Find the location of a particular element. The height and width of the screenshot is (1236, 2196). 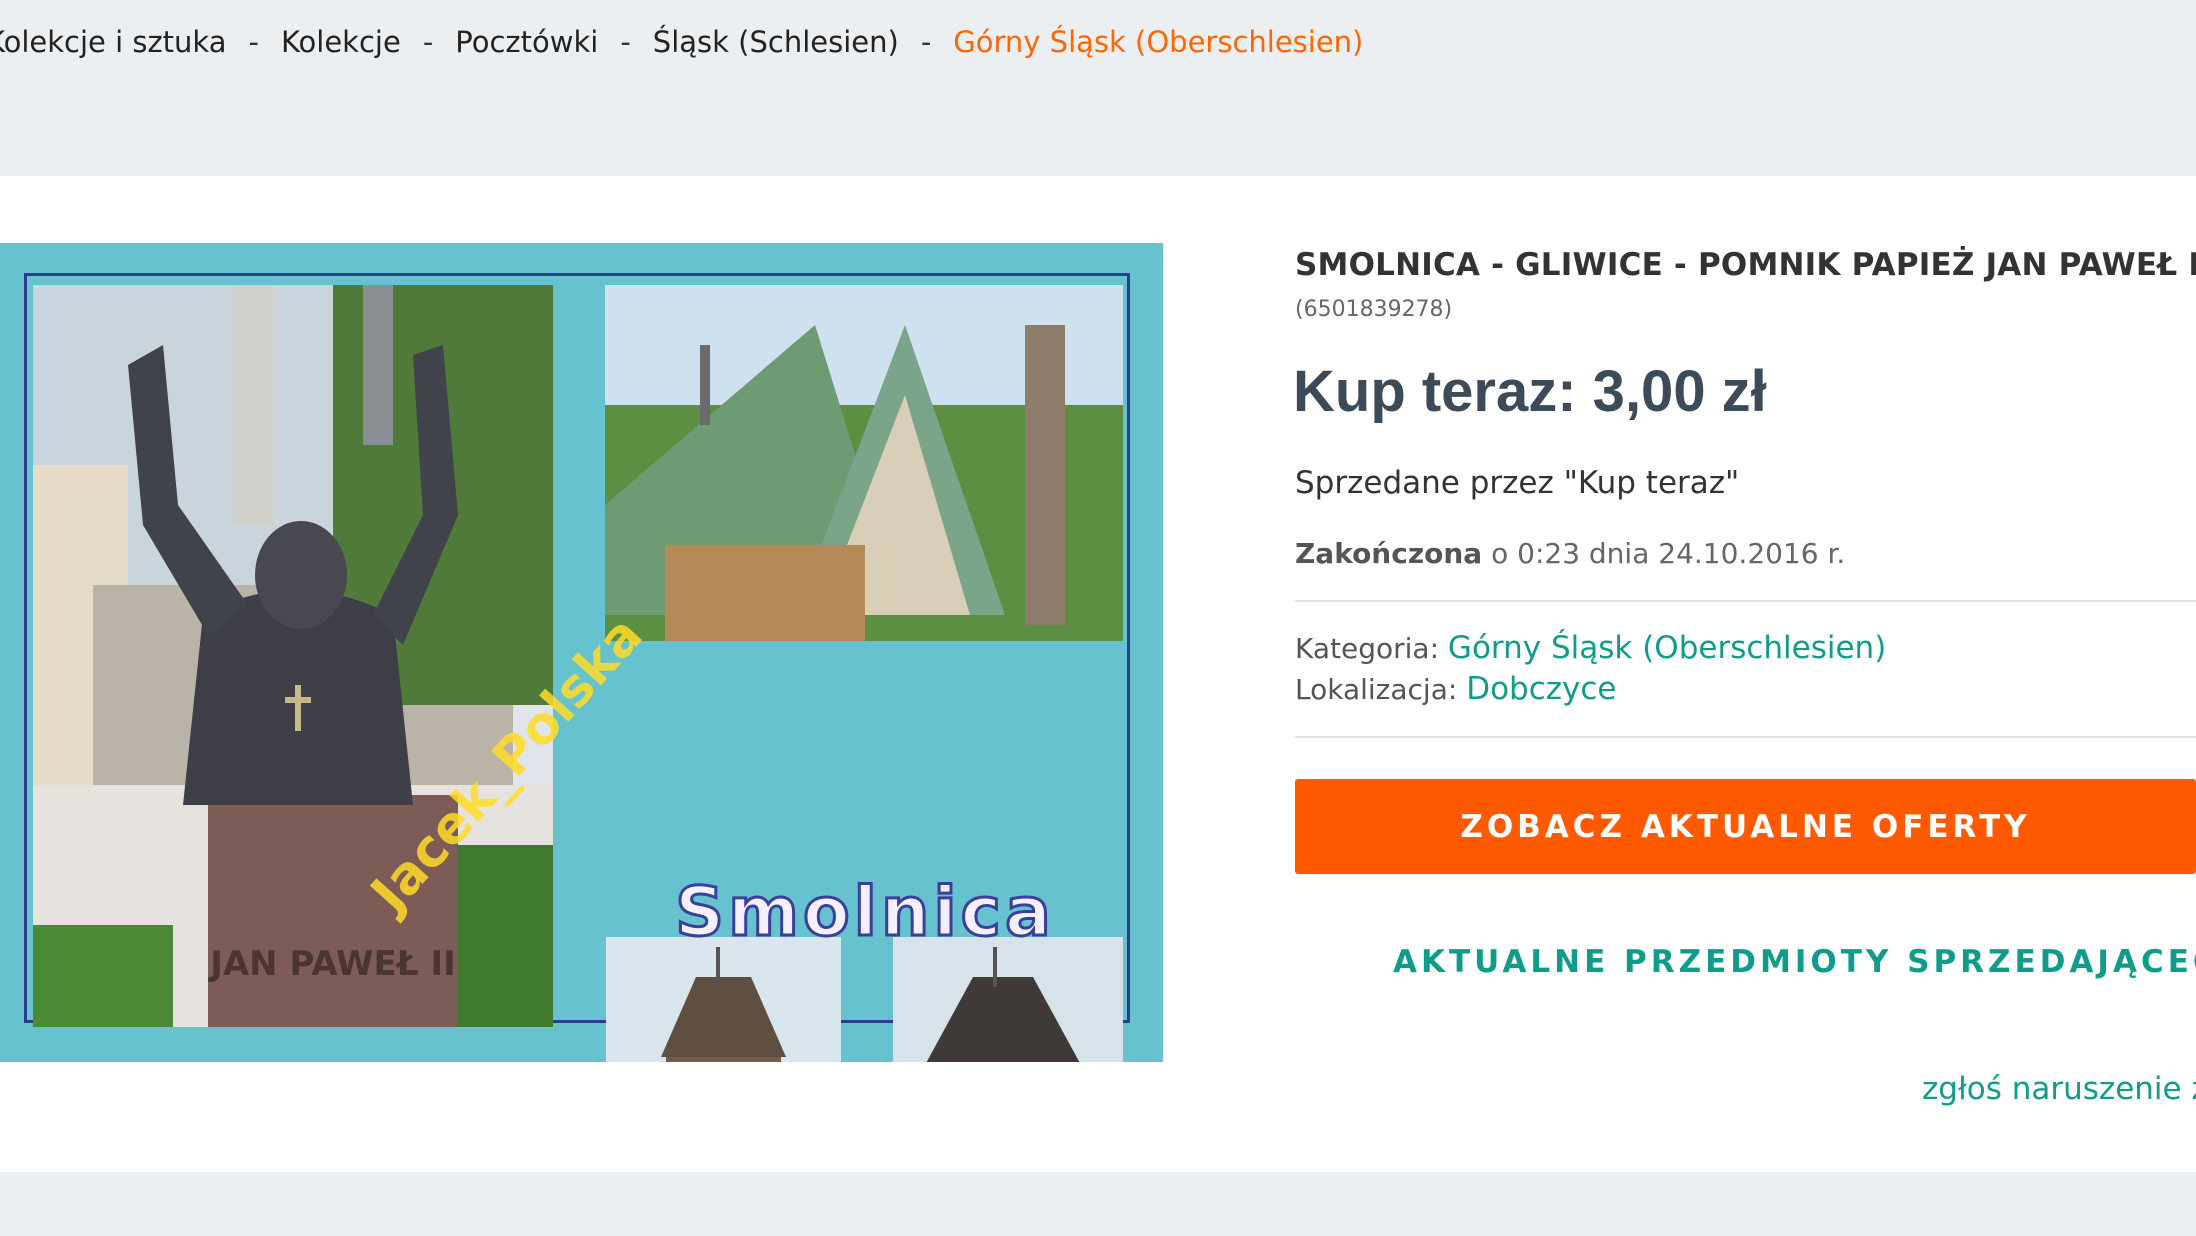

category-label: Kategoria: is located at coordinates (1371, 648).